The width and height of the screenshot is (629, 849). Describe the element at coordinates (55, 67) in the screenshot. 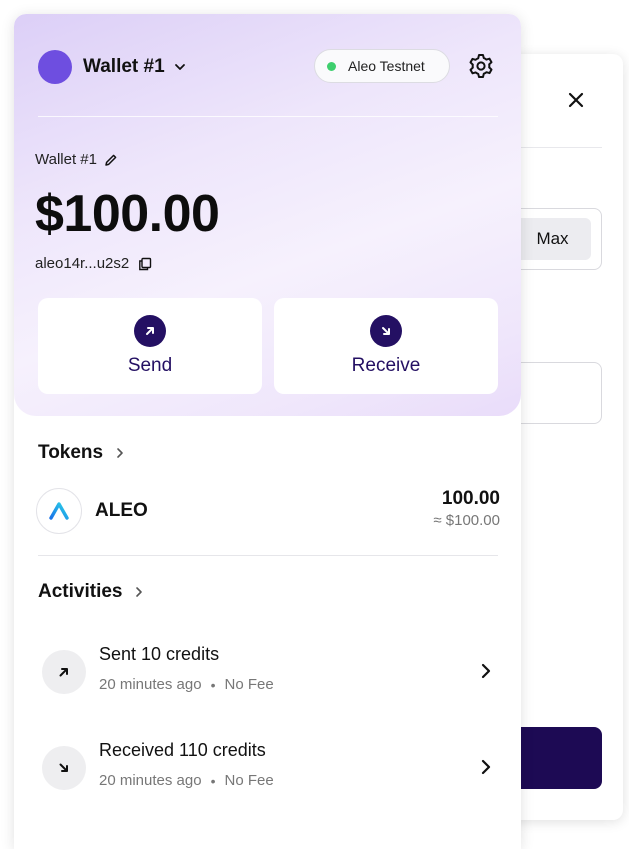

I see `avatar` at that location.